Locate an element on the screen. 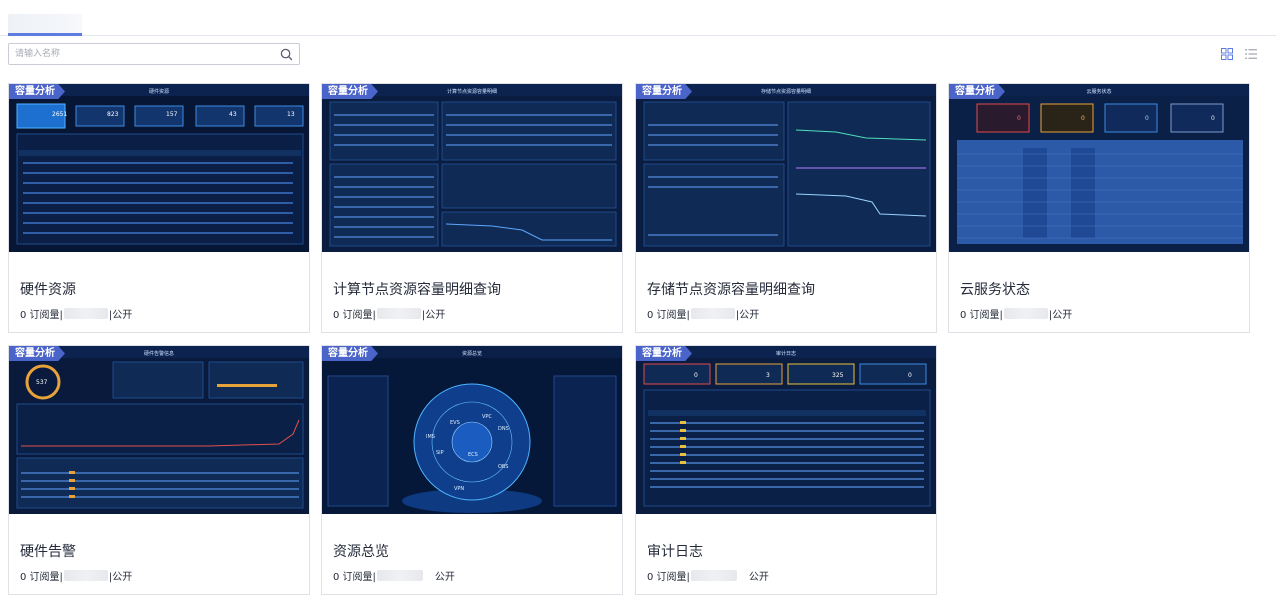  dashboard-card: 存储节点资源容量明细 容量分析 存储节点资源容量明细查询 0 订阅量| |公开 is located at coordinates (786, 208).